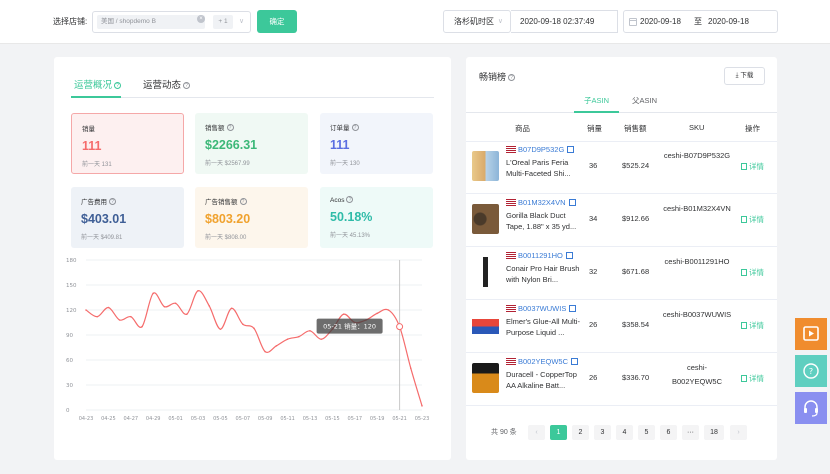 This screenshot has width=830, height=474. Describe the element at coordinates (811, 334) in the screenshot. I see `video-button` at that location.